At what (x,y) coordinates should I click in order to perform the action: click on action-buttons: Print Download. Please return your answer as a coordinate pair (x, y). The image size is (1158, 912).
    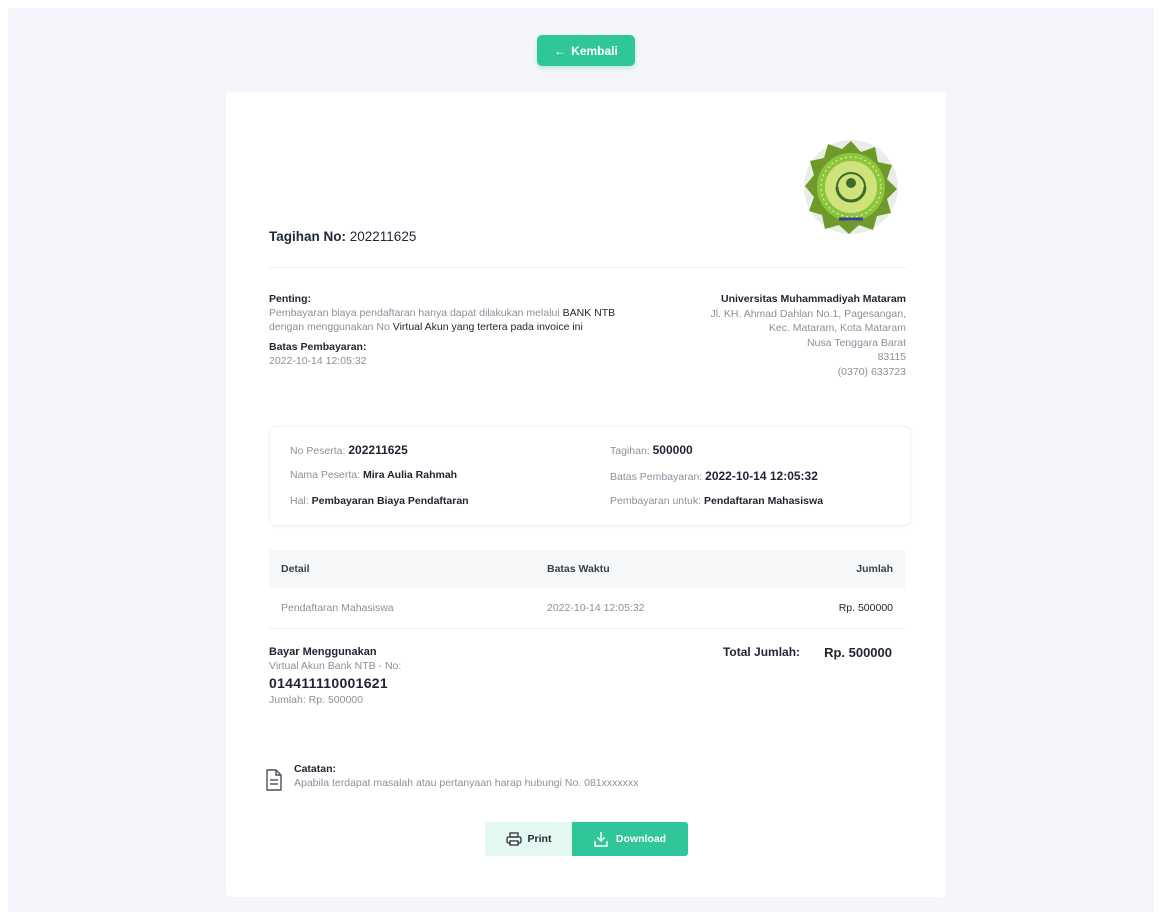
    Looking at the image, I should click on (586, 839).